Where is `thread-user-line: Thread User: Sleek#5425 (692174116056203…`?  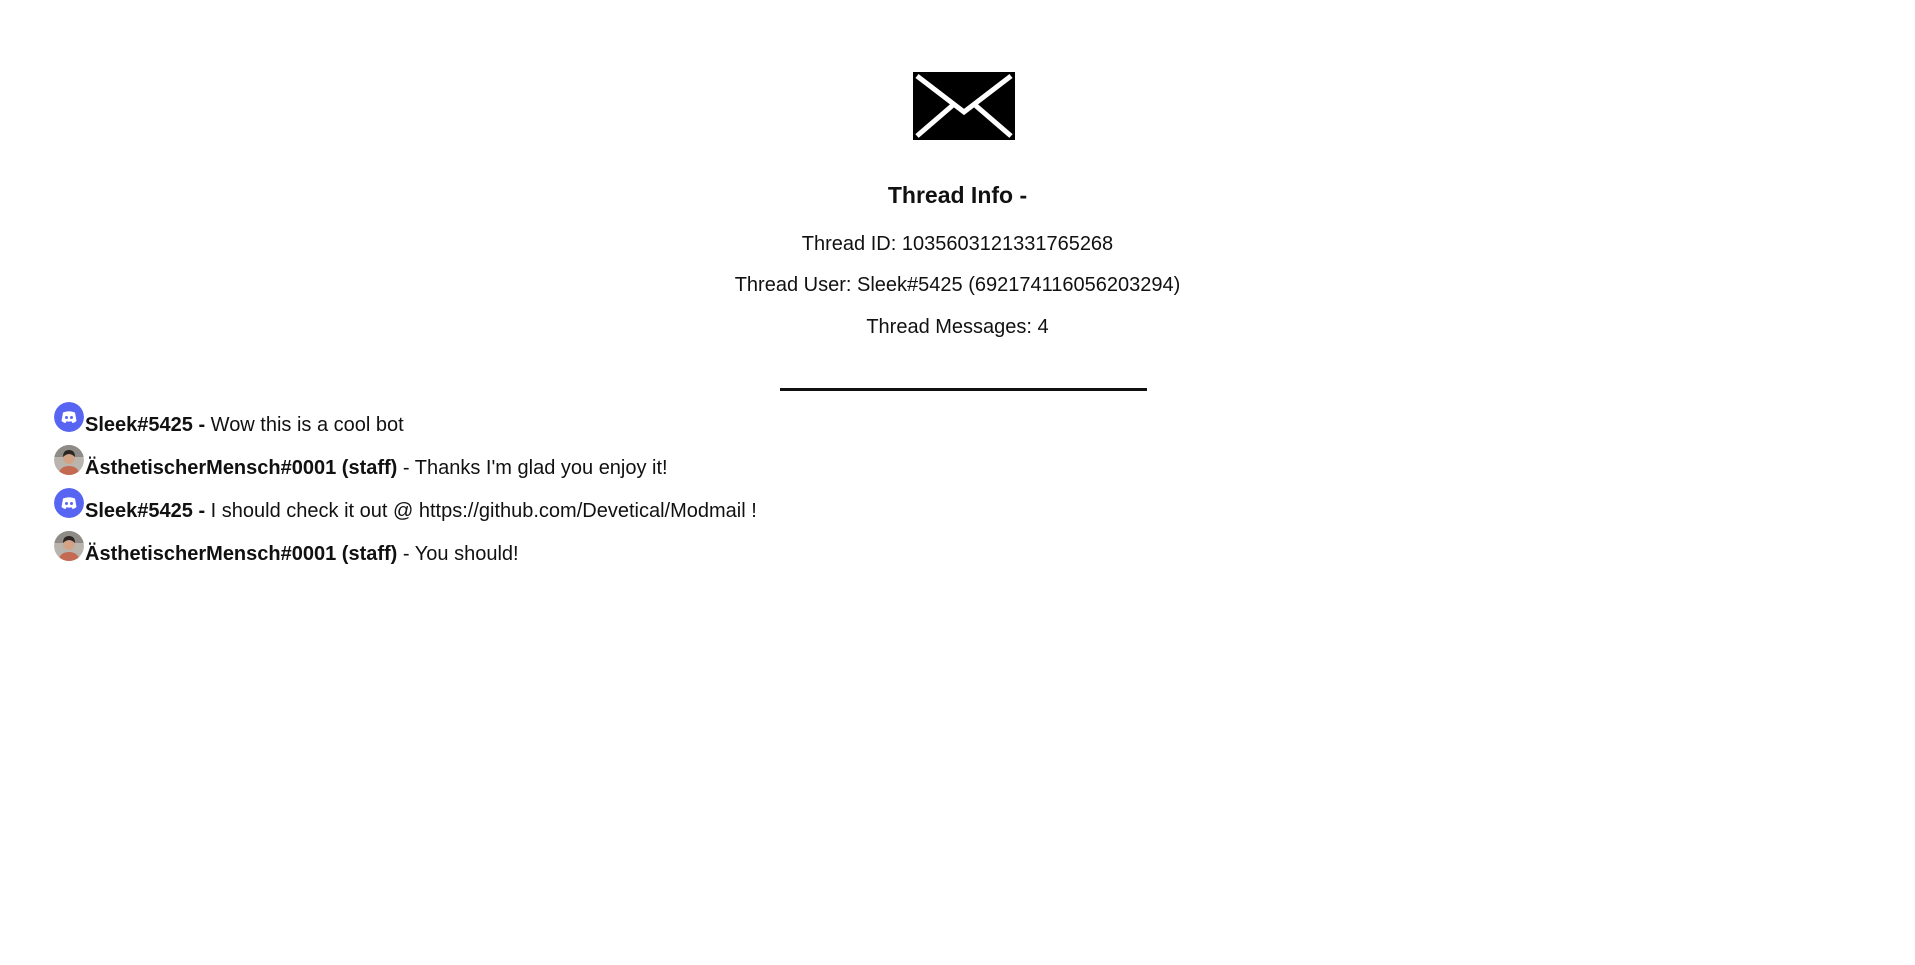 thread-user-line: Thread User: Sleek#5425 (692174116056203… is located at coordinates (957, 285).